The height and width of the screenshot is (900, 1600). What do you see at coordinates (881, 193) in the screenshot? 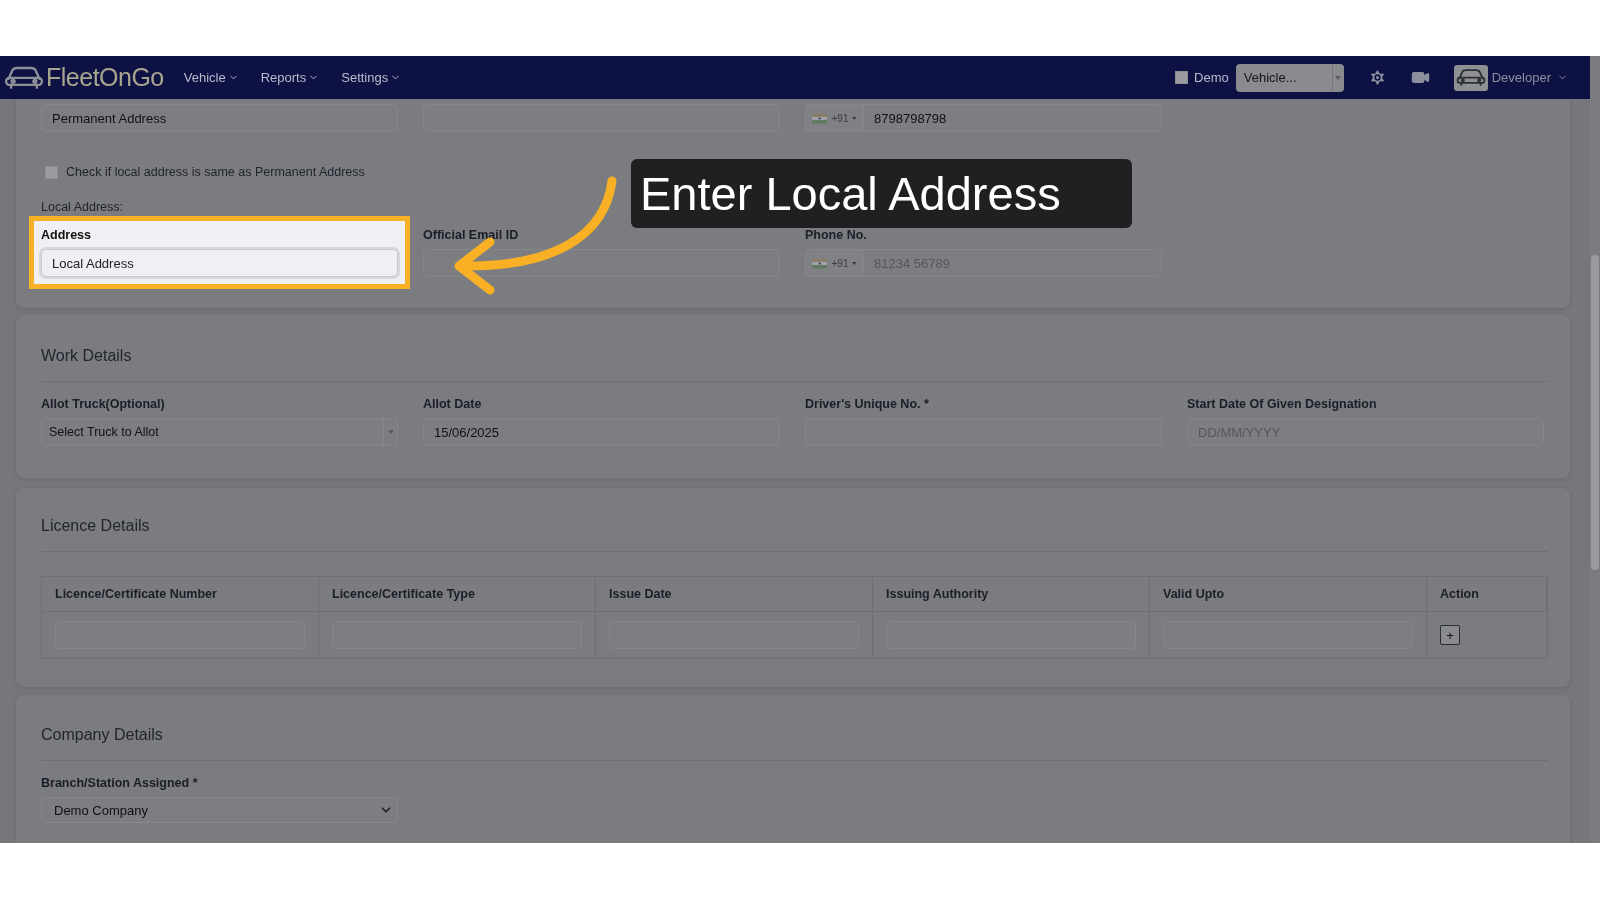
I see `instruction-callout: Enter Local Address` at bounding box center [881, 193].